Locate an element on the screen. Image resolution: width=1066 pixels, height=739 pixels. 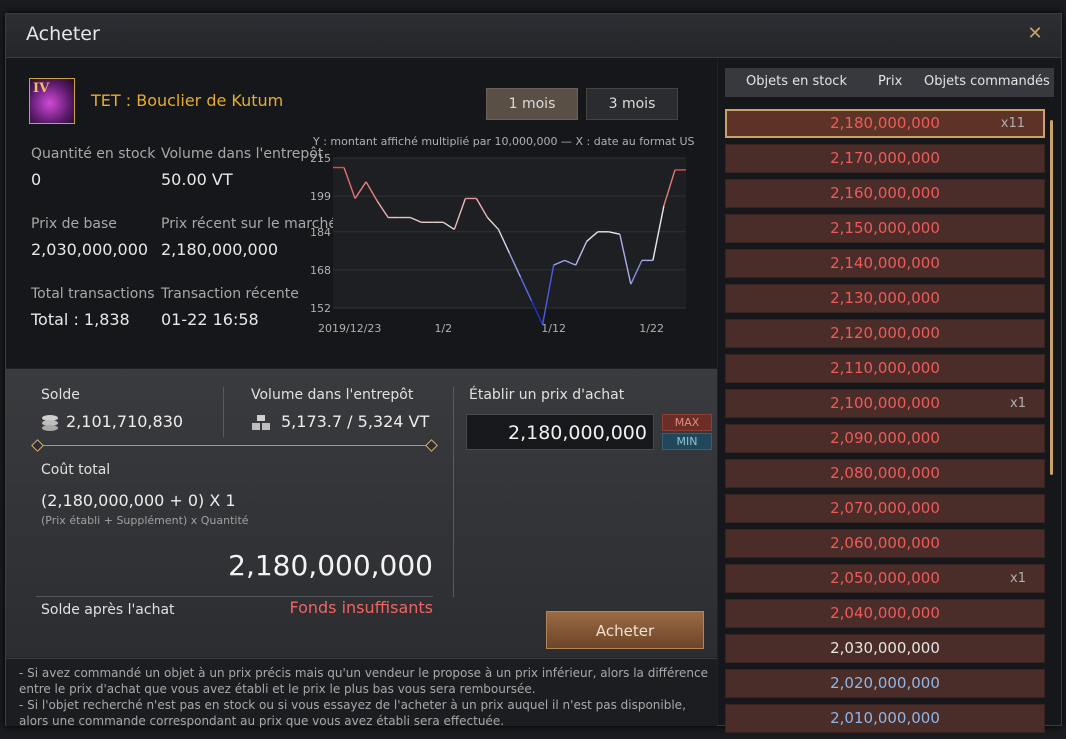
order-book-header: Objets en stock Prix Objets commandés is located at coordinates (889, 82).